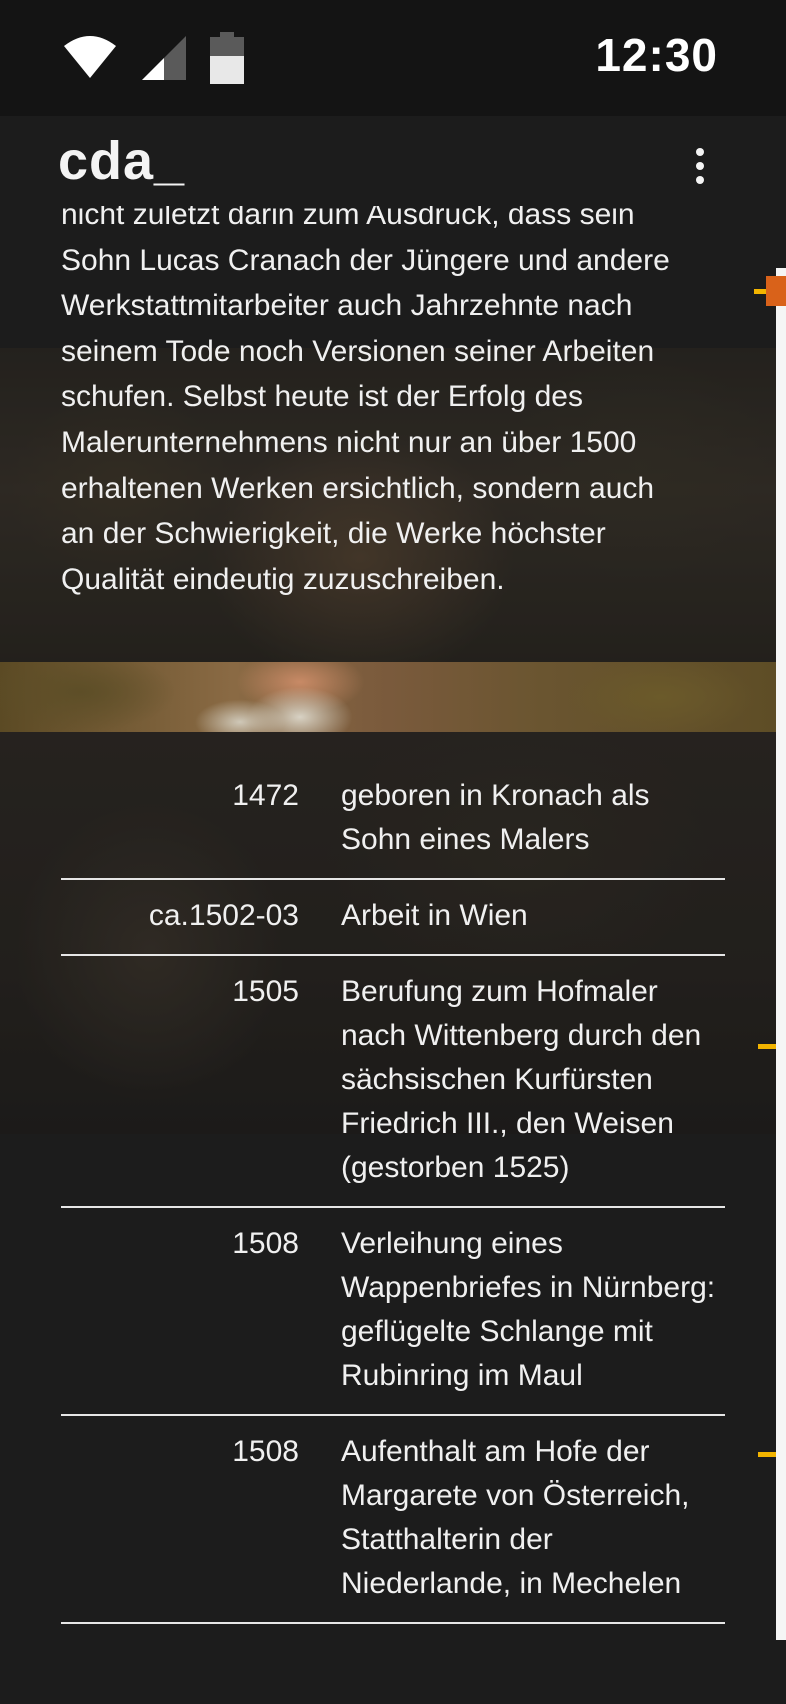 The height and width of the screenshot is (1704, 786). Describe the element at coordinates (121, 161) in the screenshot. I see `app-logo: cda_` at that location.